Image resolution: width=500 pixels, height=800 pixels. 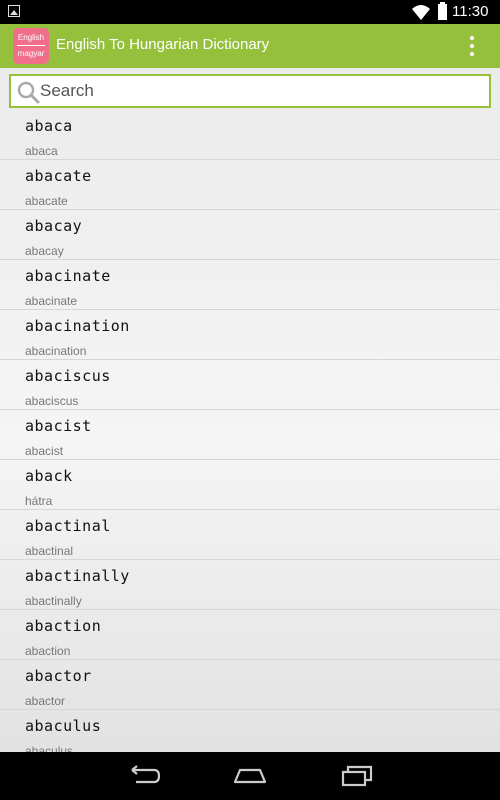 I want to click on list-item: abactinal abactinal, so click(x=250, y=535).